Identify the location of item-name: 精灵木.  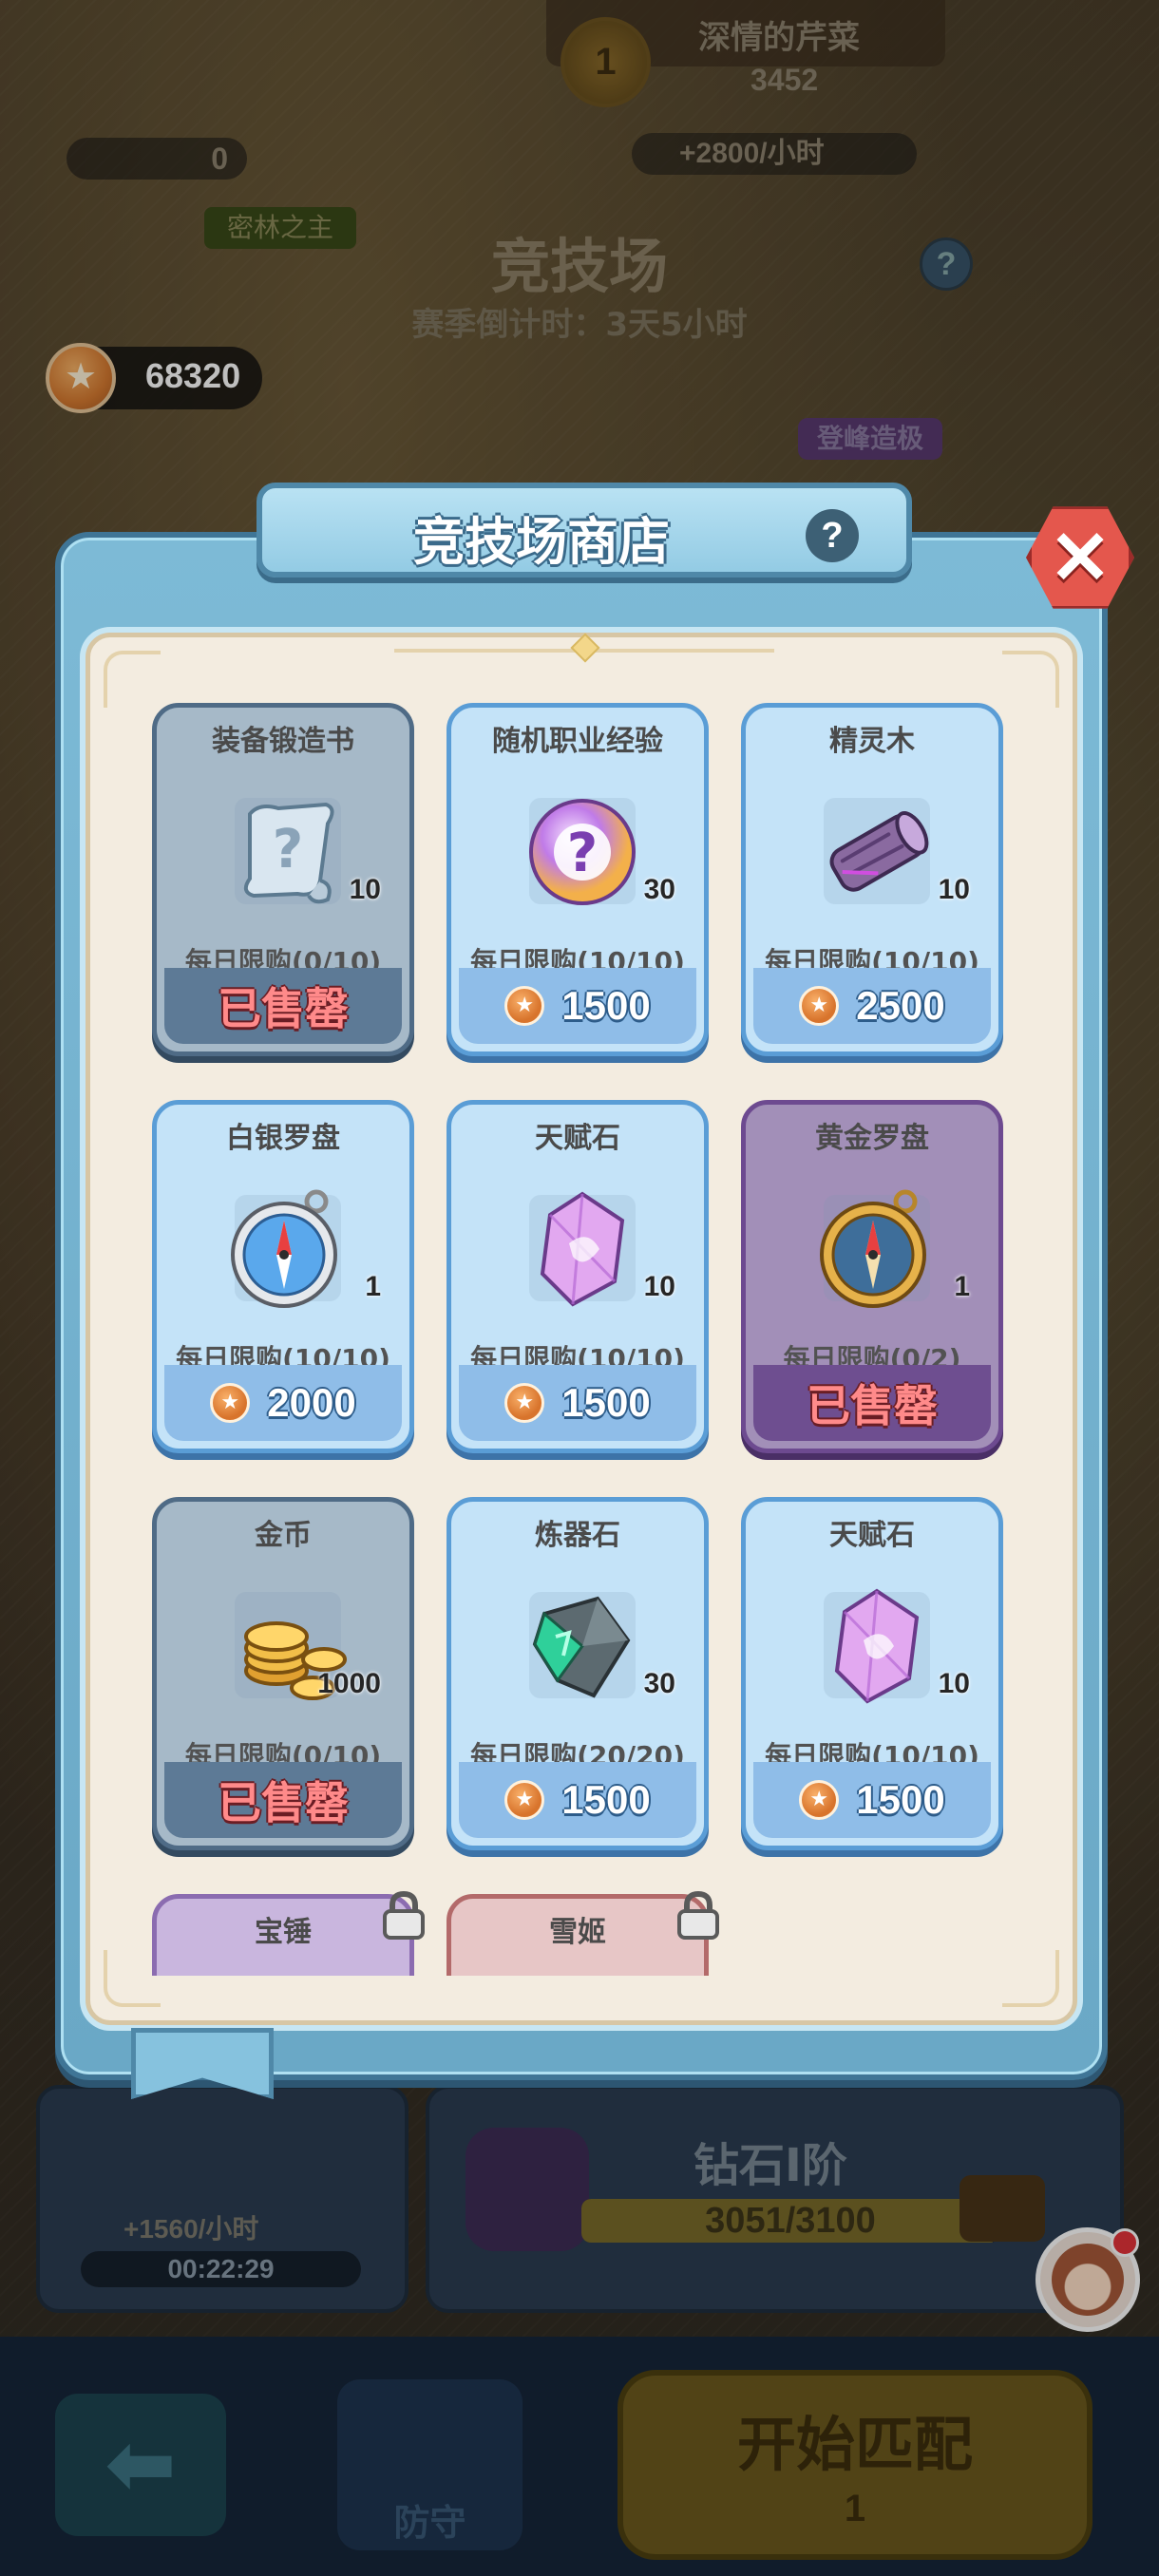
(872, 741).